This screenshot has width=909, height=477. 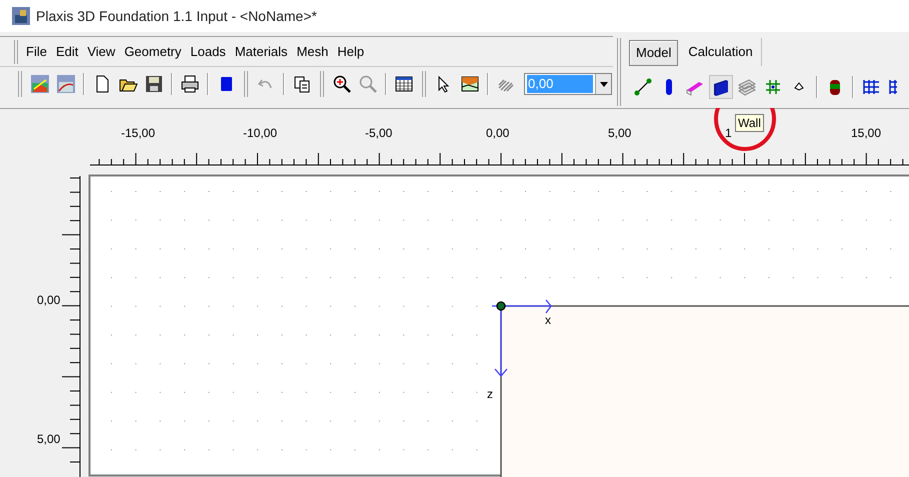 What do you see at coordinates (560, 84) in the screenshot?
I see `level-value: 0,00` at bounding box center [560, 84].